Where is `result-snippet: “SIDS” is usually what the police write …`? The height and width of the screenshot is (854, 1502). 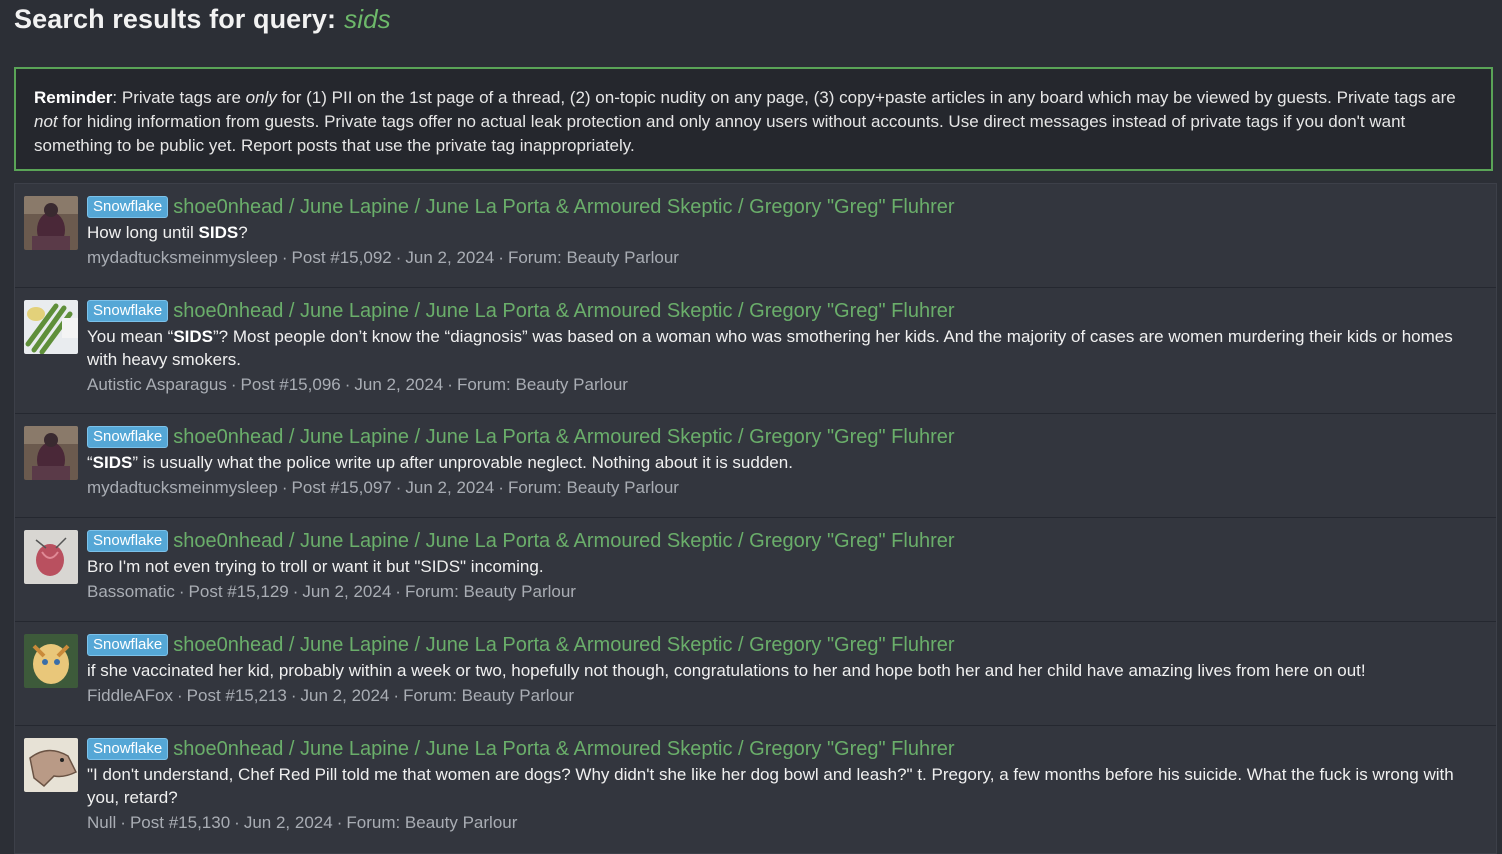 result-snippet: “SIDS” is usually what the police write … is located at coordinates (440, 462).